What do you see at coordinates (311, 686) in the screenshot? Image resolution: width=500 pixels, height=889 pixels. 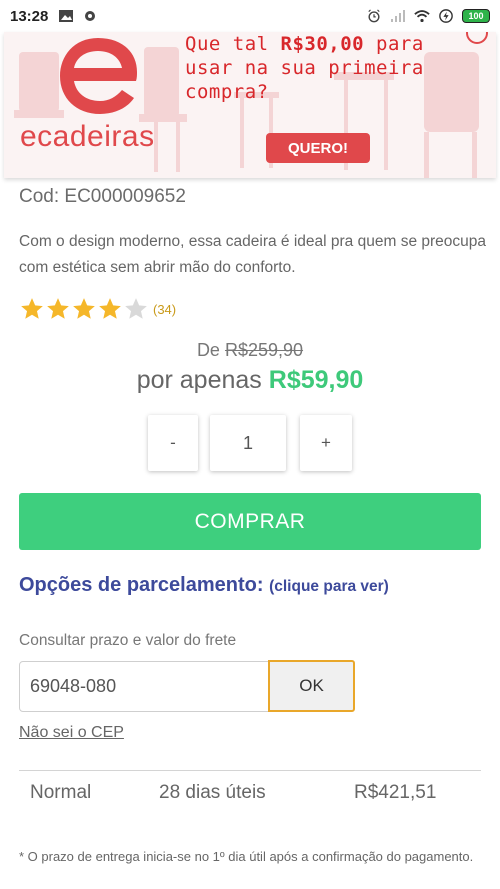 I see `cep-ok-button: OK` at bounding box center [311, 686].